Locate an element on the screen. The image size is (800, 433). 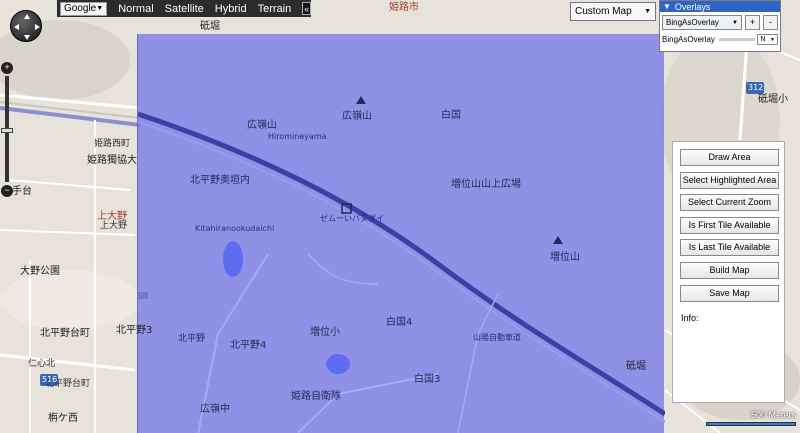
map-label: 白国3 is located at coordinates (427, 379).